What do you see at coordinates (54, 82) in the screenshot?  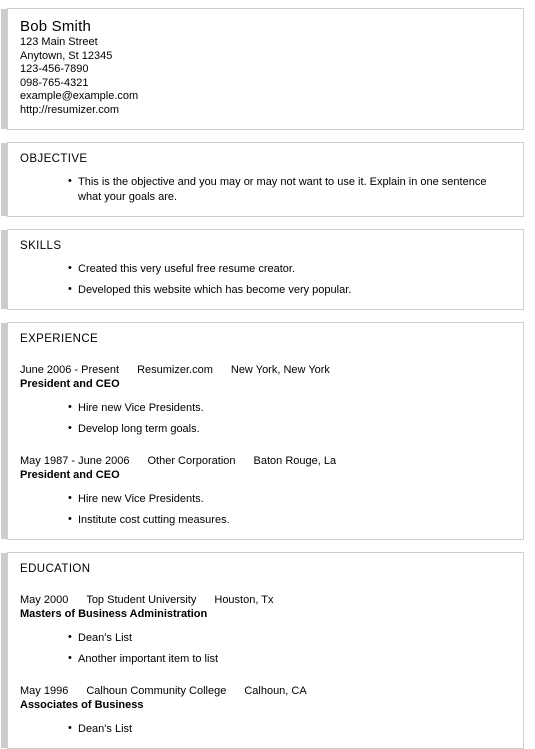 I see `contact-line-phone-secondary: 098-765-4321` at bounding box center [54, 82].